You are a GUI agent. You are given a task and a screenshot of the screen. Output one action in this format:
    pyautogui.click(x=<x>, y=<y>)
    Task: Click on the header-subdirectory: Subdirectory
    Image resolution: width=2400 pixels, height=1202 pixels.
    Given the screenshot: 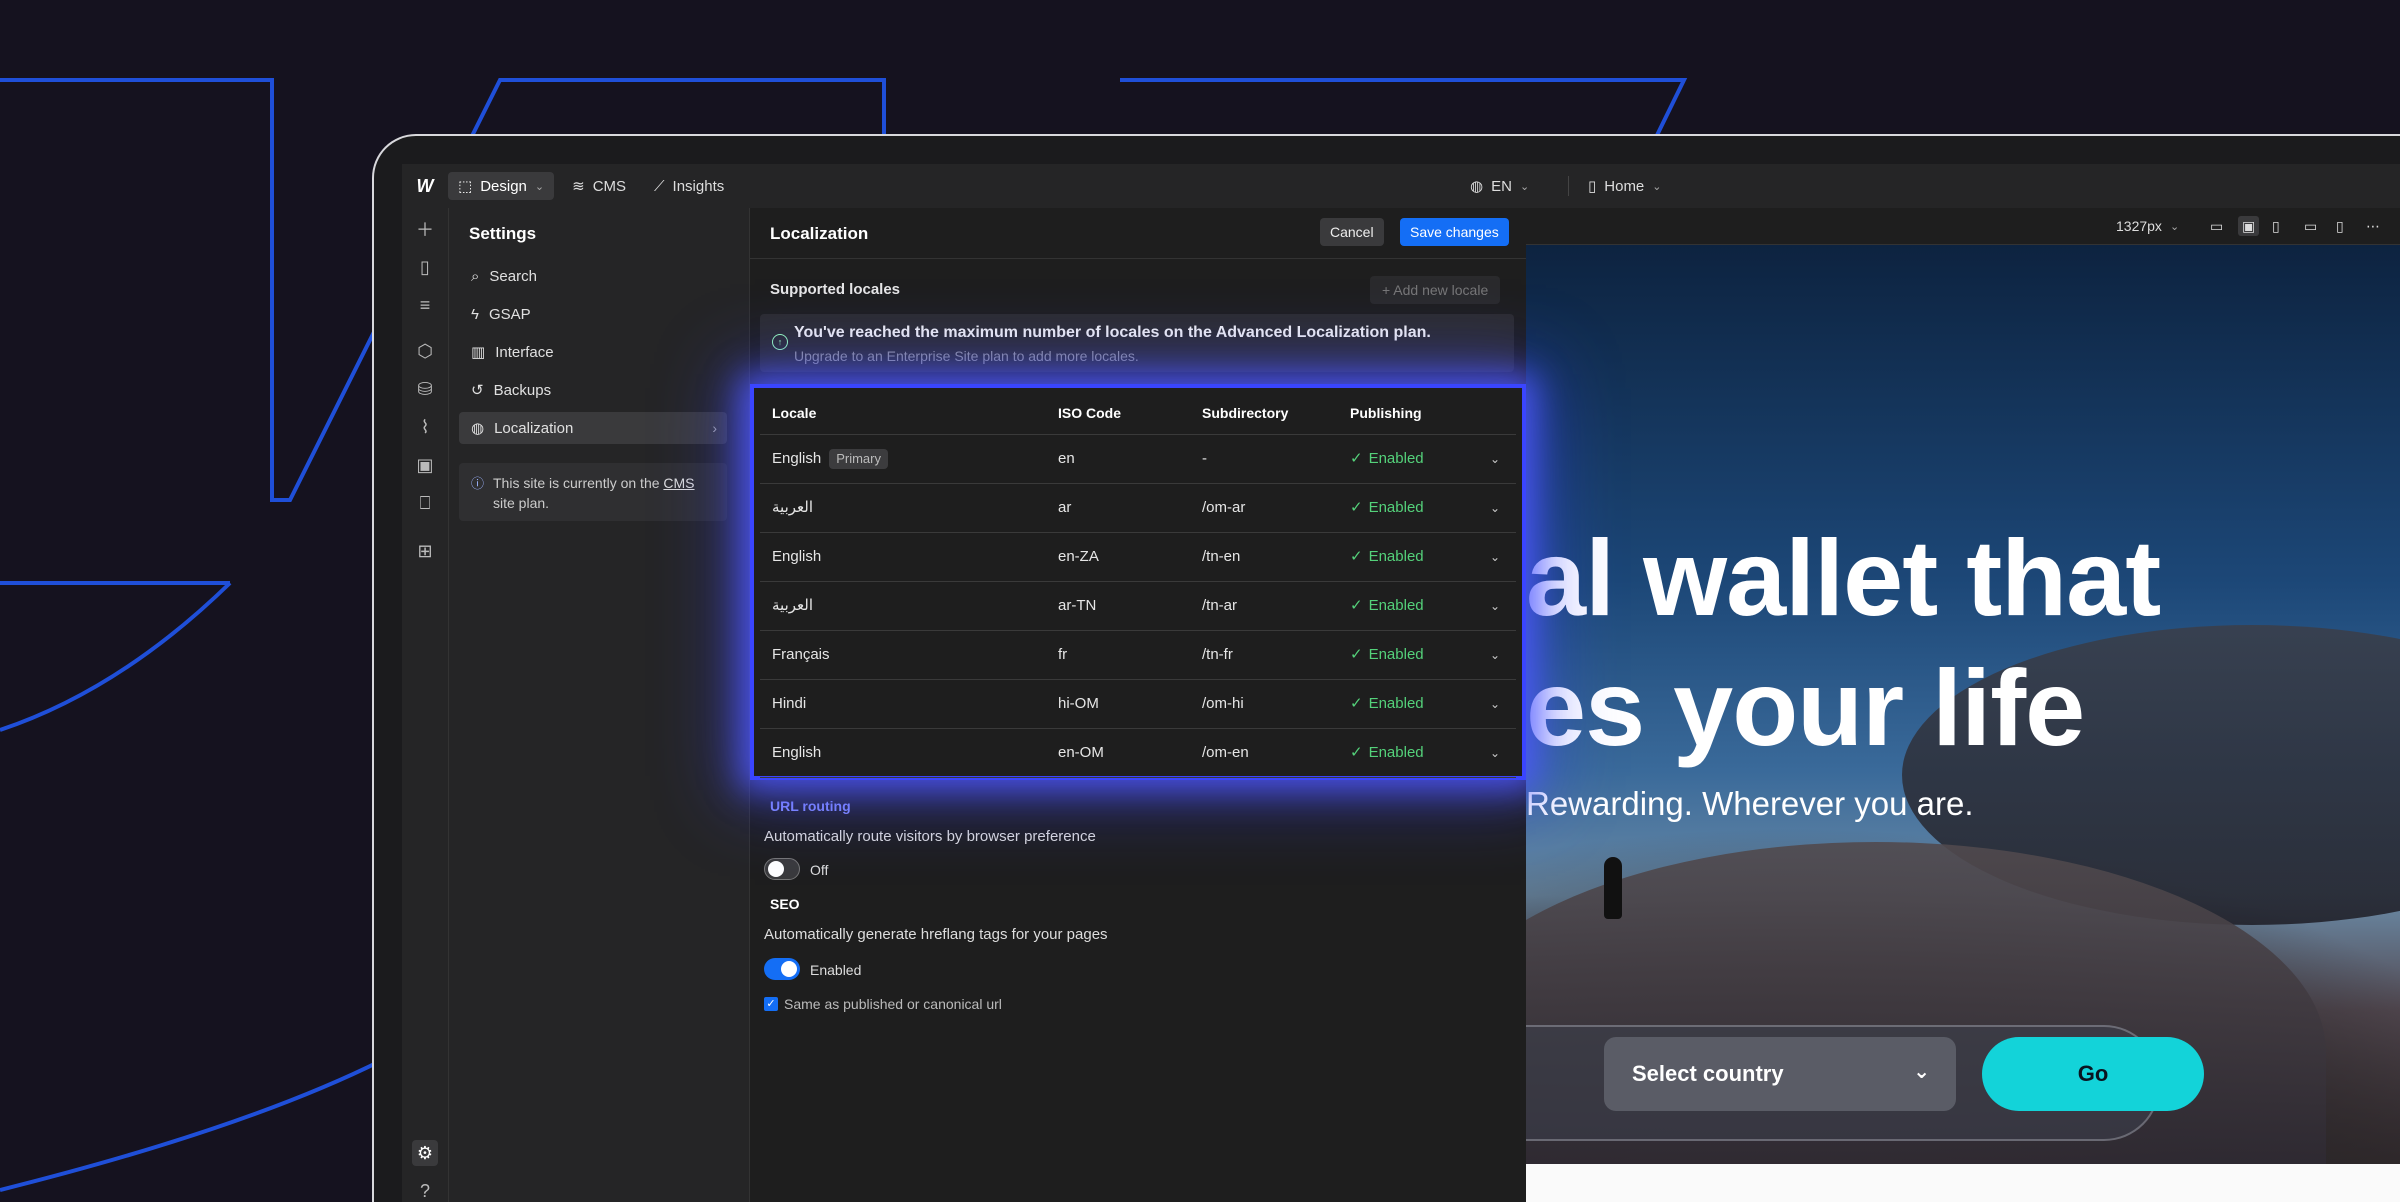 What is the action you would take?
    pyautogui.click(x=1245, y=413)
    